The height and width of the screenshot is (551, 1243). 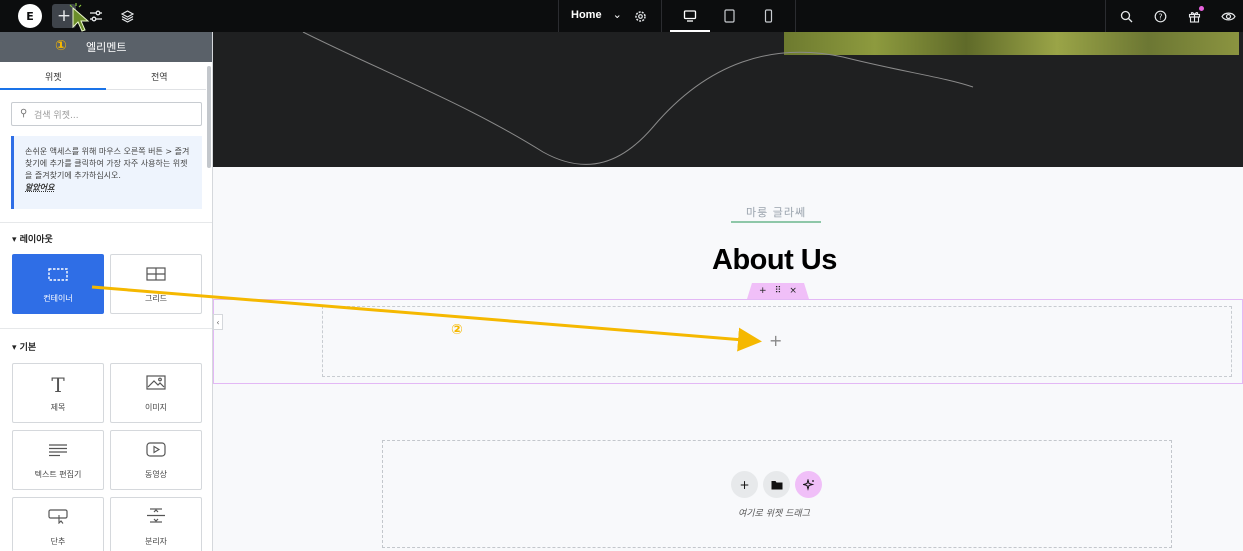 What do you see at coordinates (156, 519) in the screenshot?
I see `divider-icon` at bounding box center [156, 519].